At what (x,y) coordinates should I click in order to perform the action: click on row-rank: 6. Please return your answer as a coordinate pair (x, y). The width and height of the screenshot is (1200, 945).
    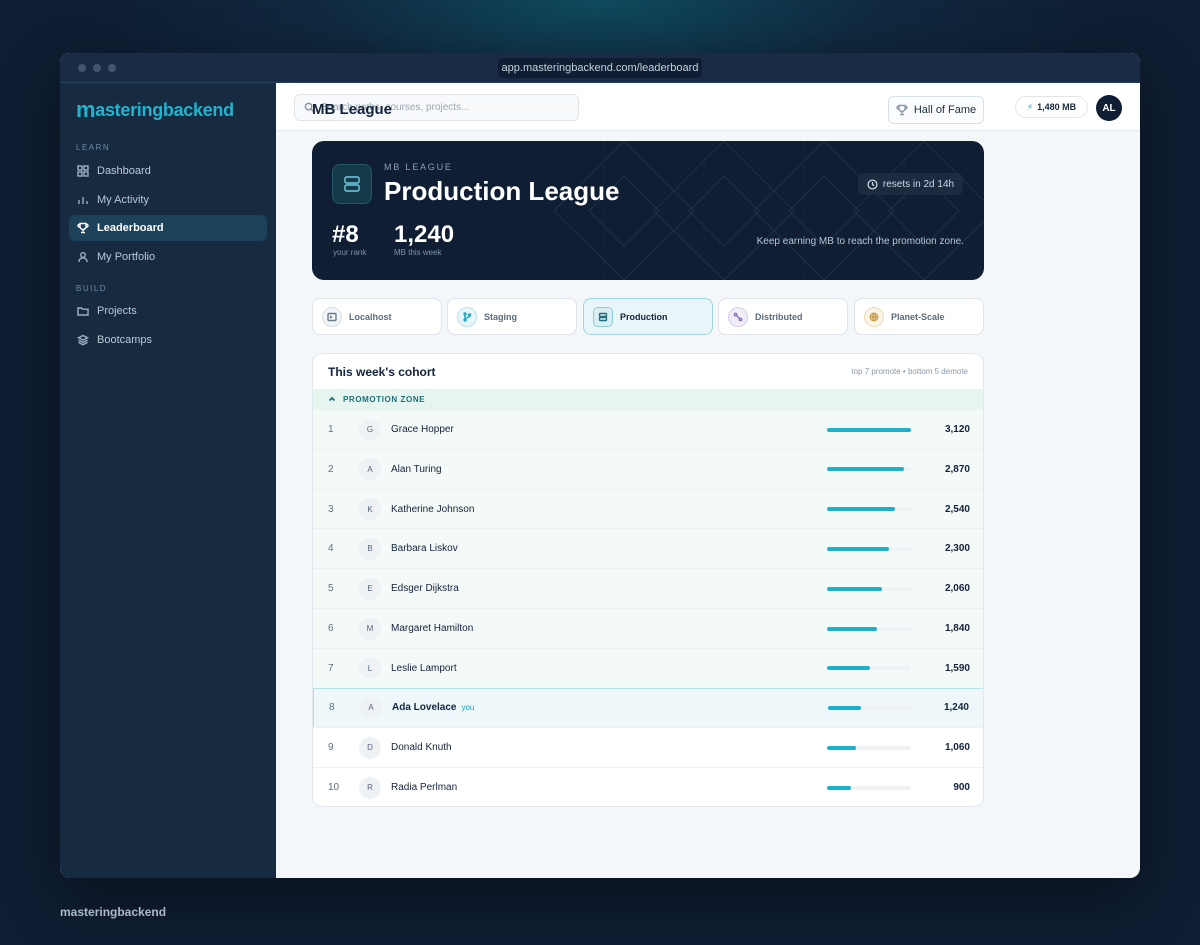
    Looking at the image, I should click on (331, 628).